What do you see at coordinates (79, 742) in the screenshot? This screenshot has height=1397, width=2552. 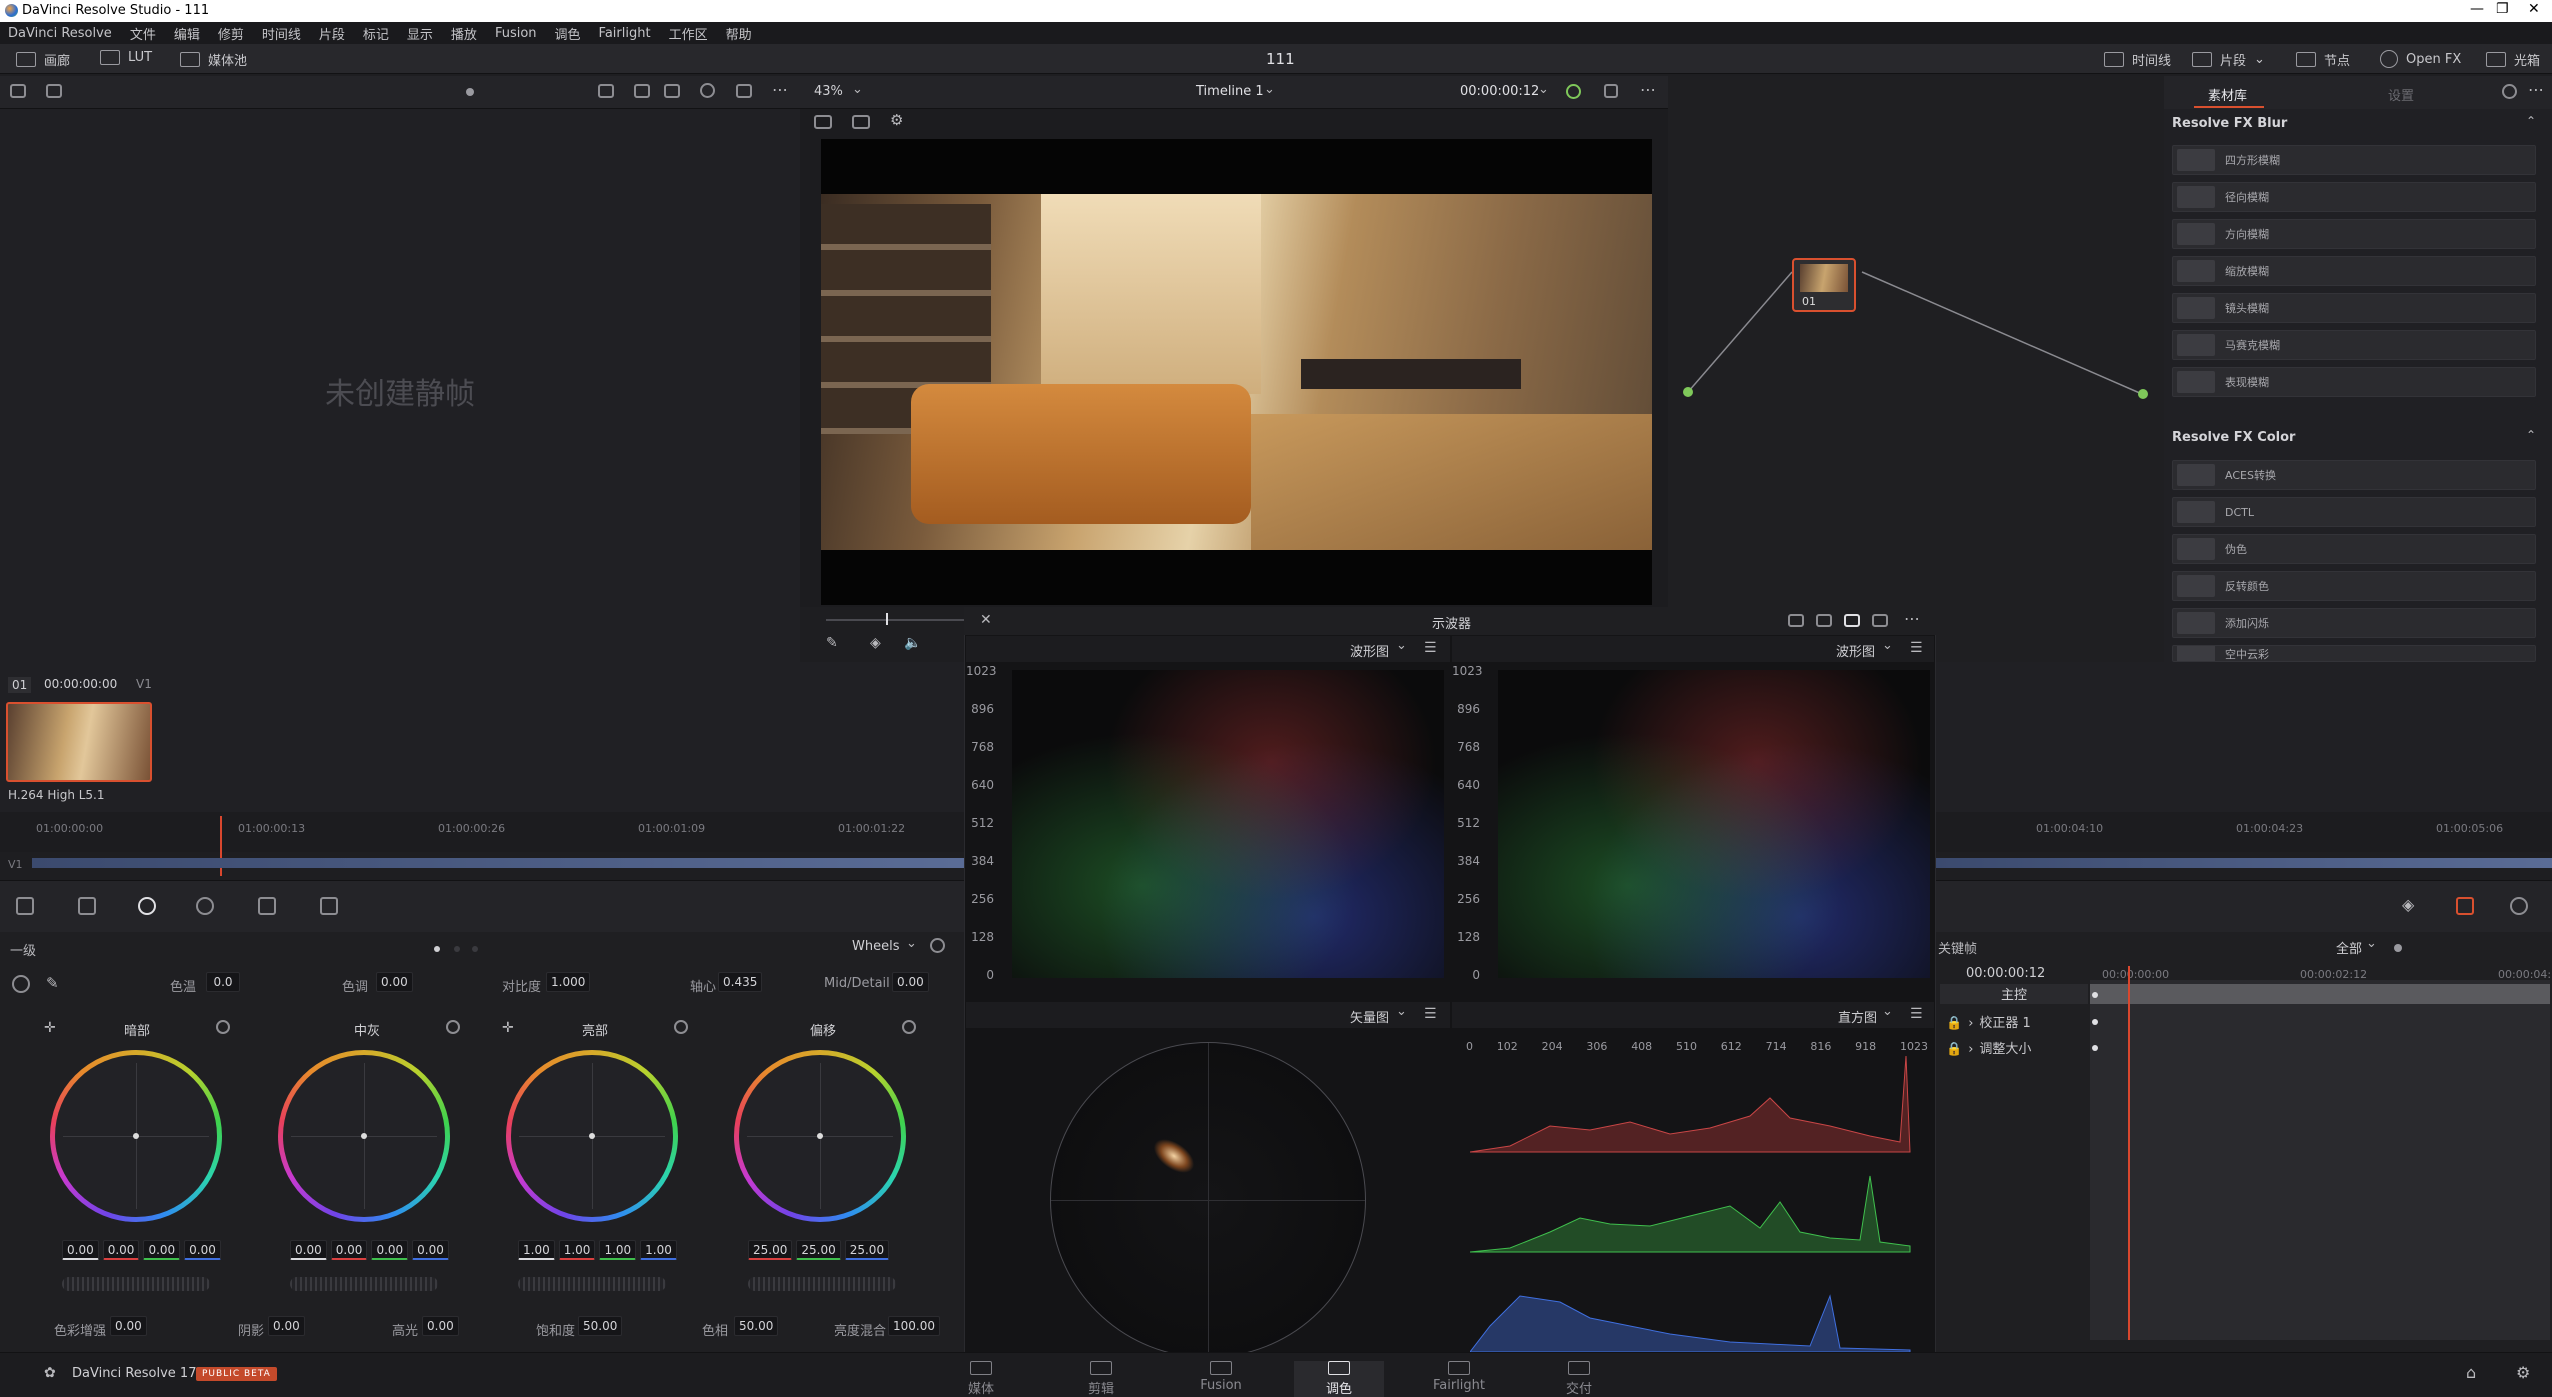 I see `clip-thumbnail` at bounding box center [79, 742].